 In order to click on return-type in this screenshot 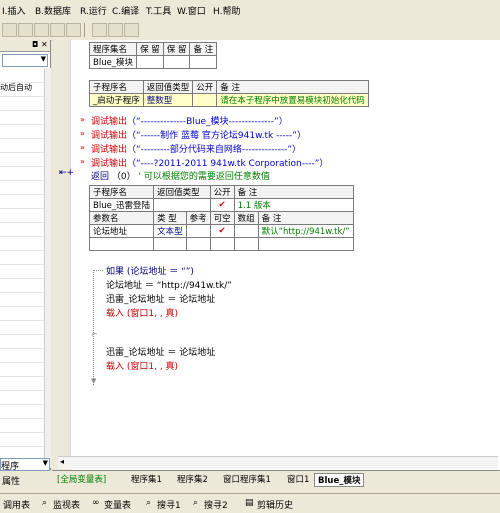, I will do `click(182, 205)`.